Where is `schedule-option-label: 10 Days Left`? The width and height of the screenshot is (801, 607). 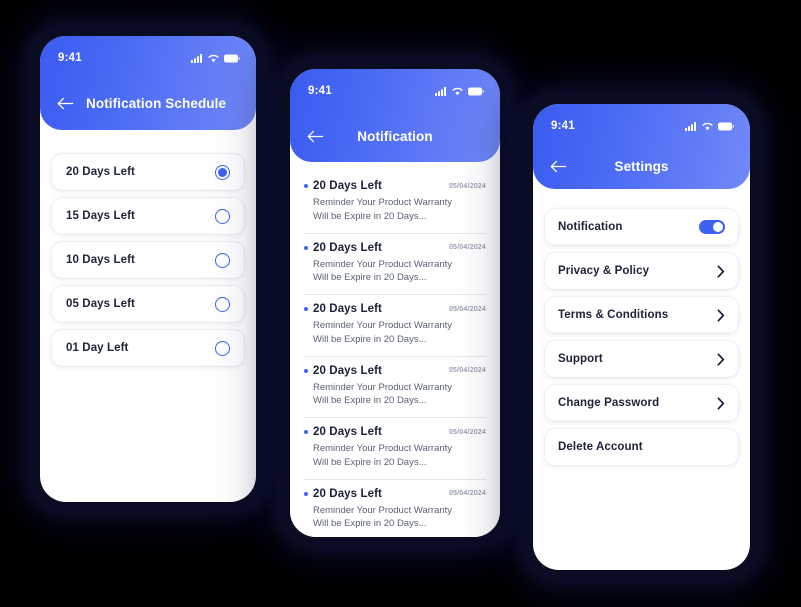 schedule-option-label: 10 Days Left is located at coordinates (100, 260).